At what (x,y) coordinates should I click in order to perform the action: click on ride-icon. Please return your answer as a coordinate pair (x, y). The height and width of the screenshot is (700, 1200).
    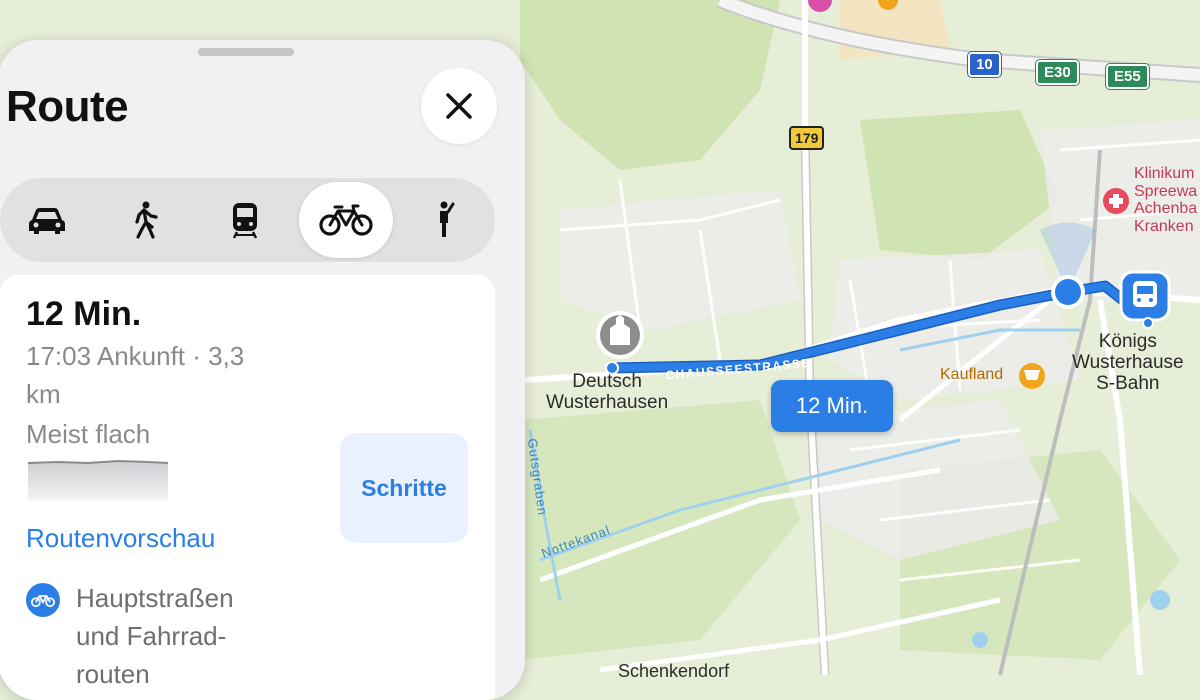
    Looking at the image, I should click on (447, 219).